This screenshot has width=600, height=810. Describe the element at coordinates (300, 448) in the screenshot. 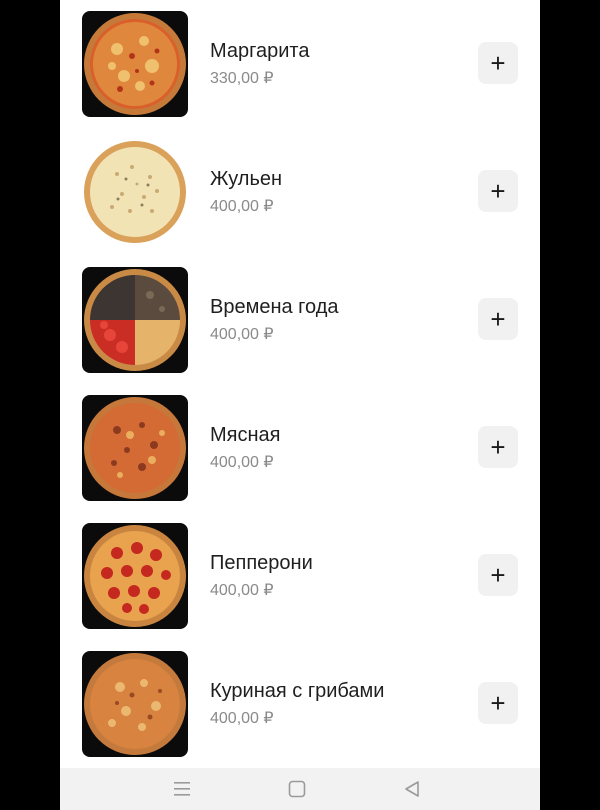

I see `menu-item-meat: Мясная 400,00 ₽ +` at that location.